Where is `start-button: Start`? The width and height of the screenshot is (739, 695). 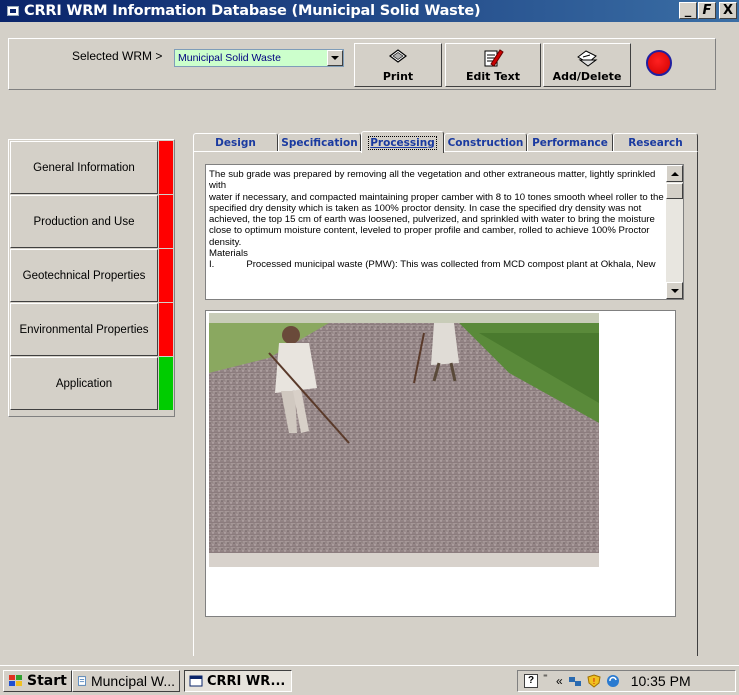
start-button: Start is located at coordinates (37, 681).